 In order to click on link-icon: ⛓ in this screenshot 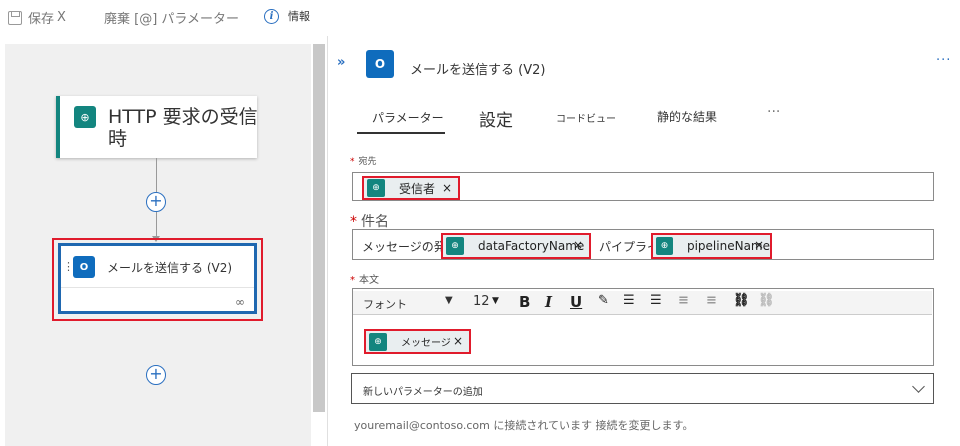, I will do `click(741, 300)`.